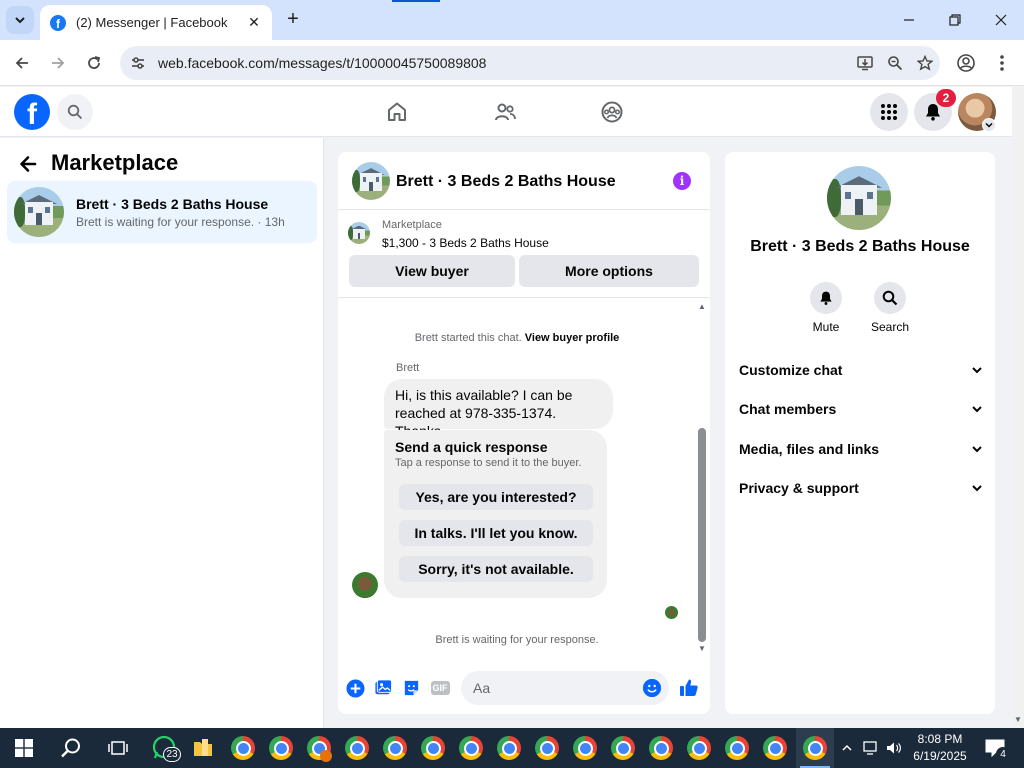 The image size is (1024, 768). Describe the element at coordinates (22, 63) in the screenshot. I see `back-button` at that location.